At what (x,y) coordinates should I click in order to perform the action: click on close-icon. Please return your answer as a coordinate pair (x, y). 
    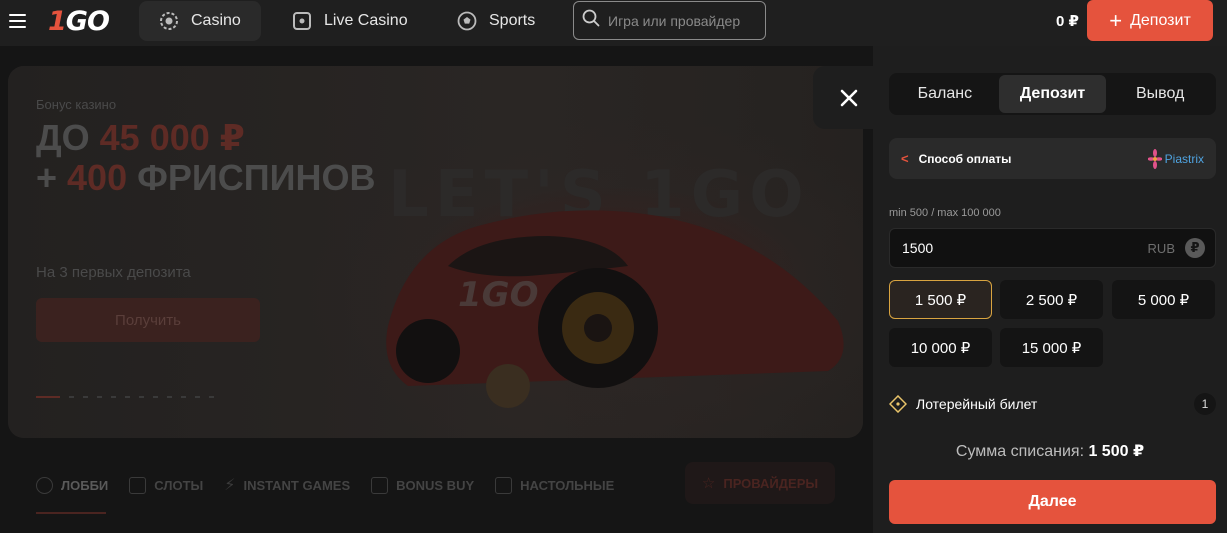
    Looking at the image, I should click on (849, 97).